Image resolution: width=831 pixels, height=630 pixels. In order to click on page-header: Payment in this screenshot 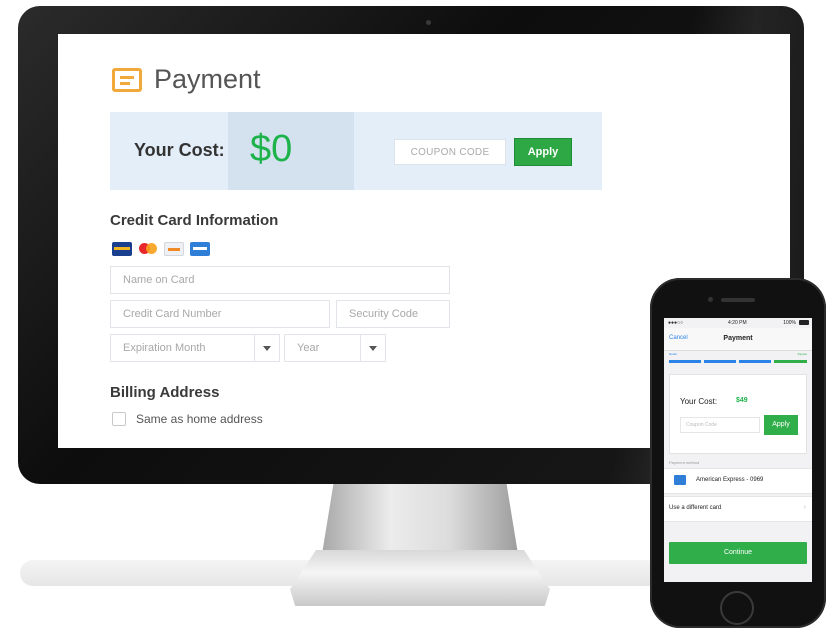, I will do `click(186, 79)`.